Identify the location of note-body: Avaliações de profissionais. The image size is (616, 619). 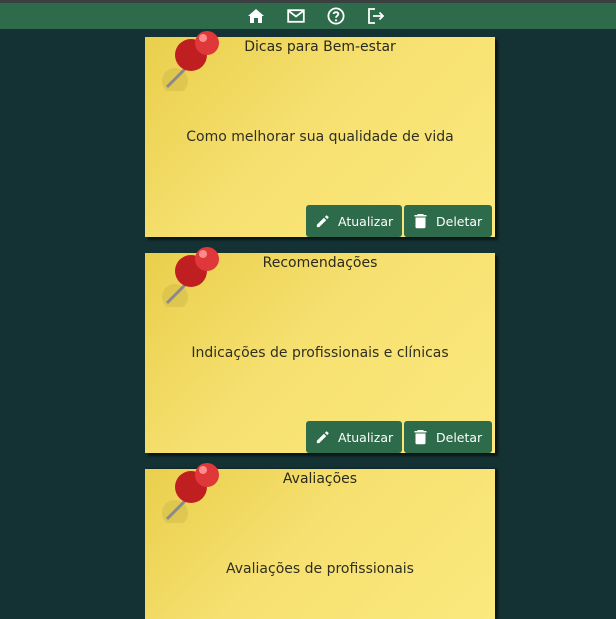
(320, 569).